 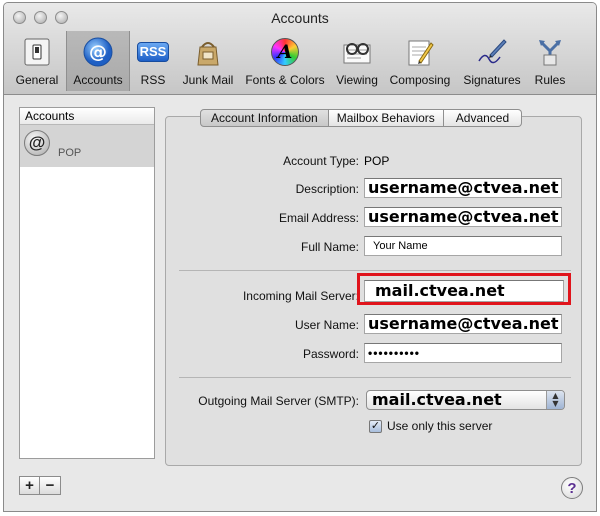 I want to click on remove-account-button: −, so click(x=50, y=485).